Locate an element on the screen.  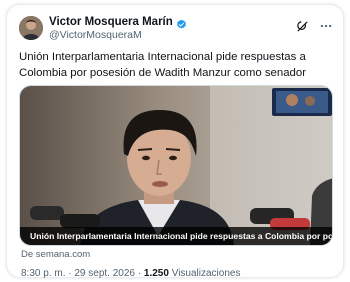
author-avatar is located at coordinates (31, 28).